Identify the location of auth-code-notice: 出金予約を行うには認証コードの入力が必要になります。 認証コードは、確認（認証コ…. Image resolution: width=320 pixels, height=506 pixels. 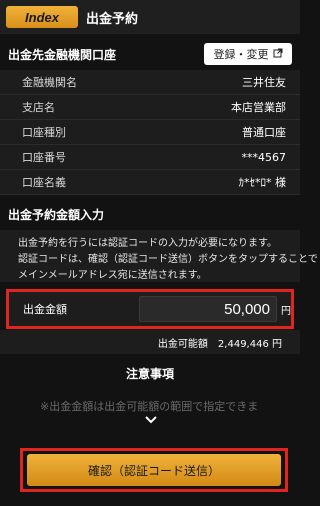
(159, 256).